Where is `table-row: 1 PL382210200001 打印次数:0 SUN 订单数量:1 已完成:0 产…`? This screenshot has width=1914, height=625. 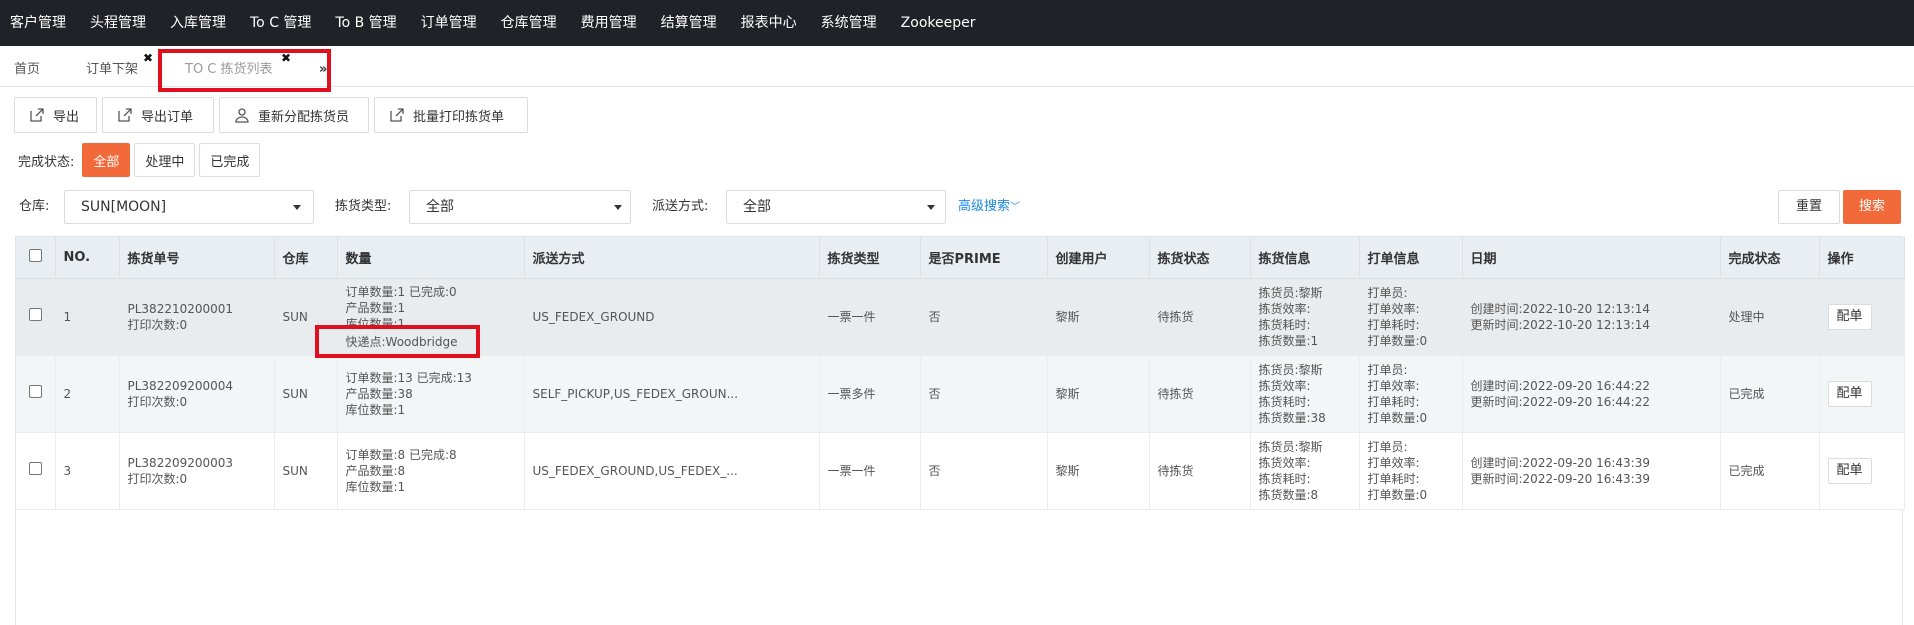 table-row: 1 PL382210200001 打印次数:0 SUN 订单数量:1 已完成:0 产… is located at coordinates (960, 317).